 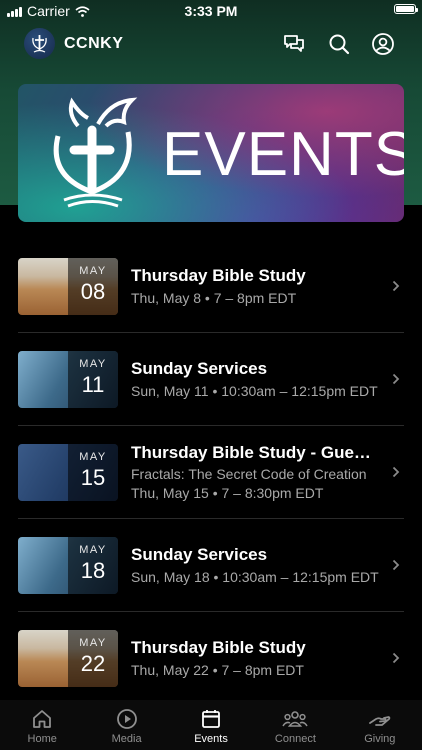 I want to click on giving-hand-icon, so click(x=379, y=721).